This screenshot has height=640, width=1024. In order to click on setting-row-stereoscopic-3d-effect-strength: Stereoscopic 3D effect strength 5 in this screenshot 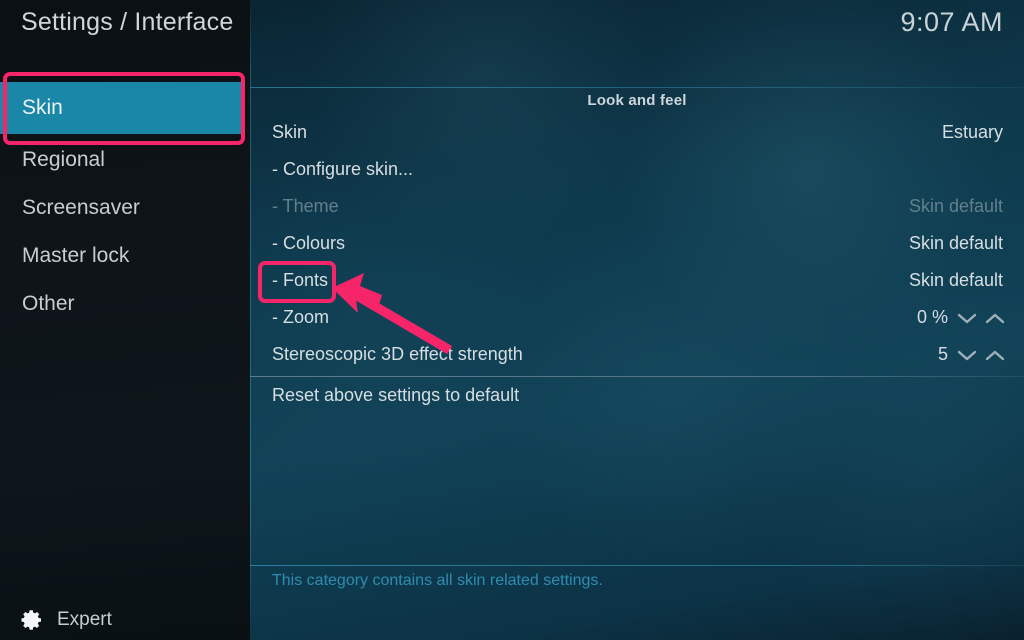, I will do `click(637, 354)`.